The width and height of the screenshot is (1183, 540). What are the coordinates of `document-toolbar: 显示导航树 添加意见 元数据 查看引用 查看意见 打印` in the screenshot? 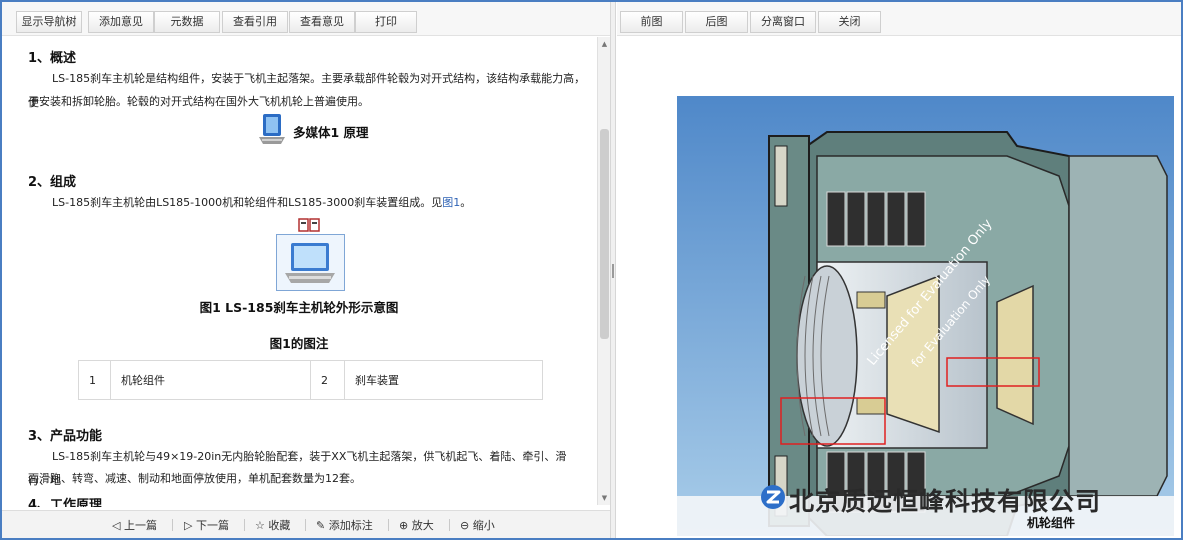 It's located at (306, 19).